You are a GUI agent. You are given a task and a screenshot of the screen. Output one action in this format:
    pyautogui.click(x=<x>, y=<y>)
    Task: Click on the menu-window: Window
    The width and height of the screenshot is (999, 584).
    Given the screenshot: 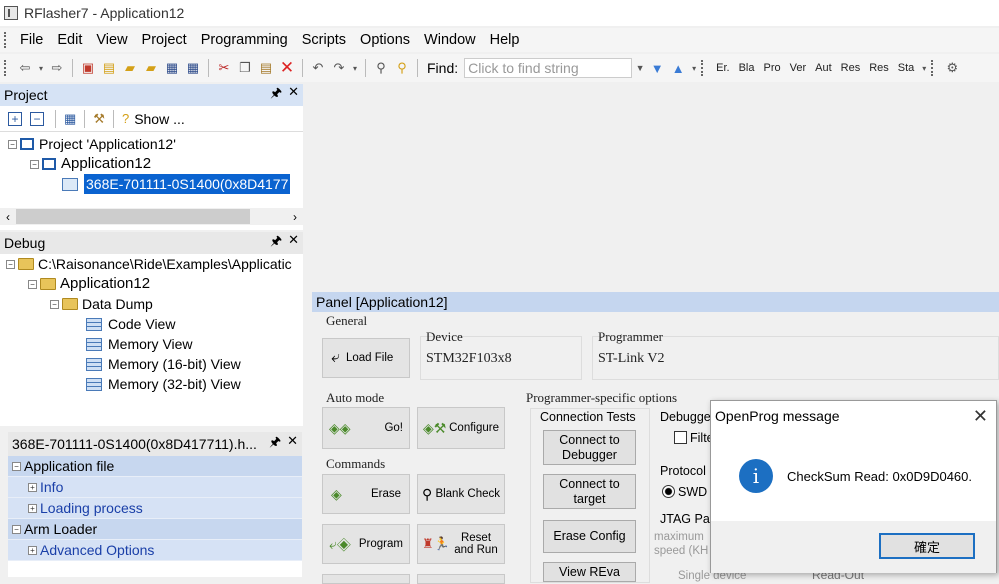 What is the action you would take?
    pyautogui.click(x=450, y=40)
    